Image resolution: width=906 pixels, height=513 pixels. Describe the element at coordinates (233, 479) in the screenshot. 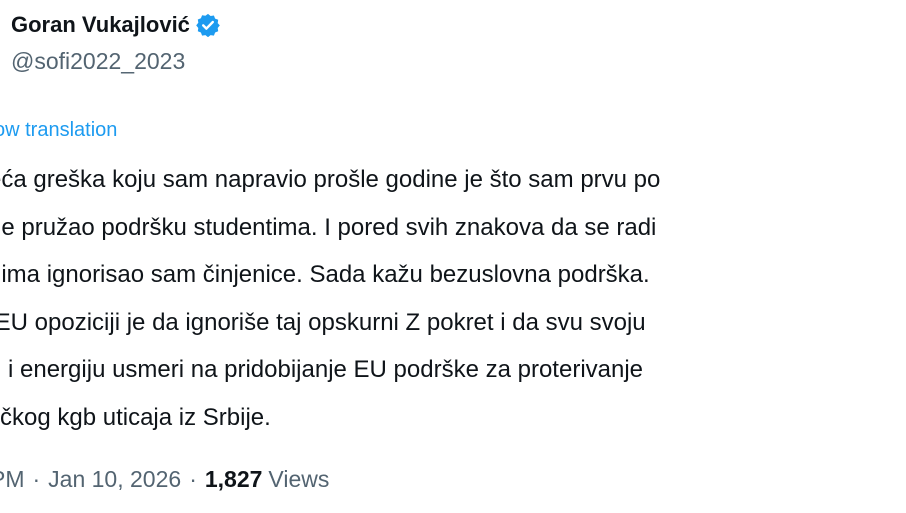

I see `views-count: 1,827` at that location.